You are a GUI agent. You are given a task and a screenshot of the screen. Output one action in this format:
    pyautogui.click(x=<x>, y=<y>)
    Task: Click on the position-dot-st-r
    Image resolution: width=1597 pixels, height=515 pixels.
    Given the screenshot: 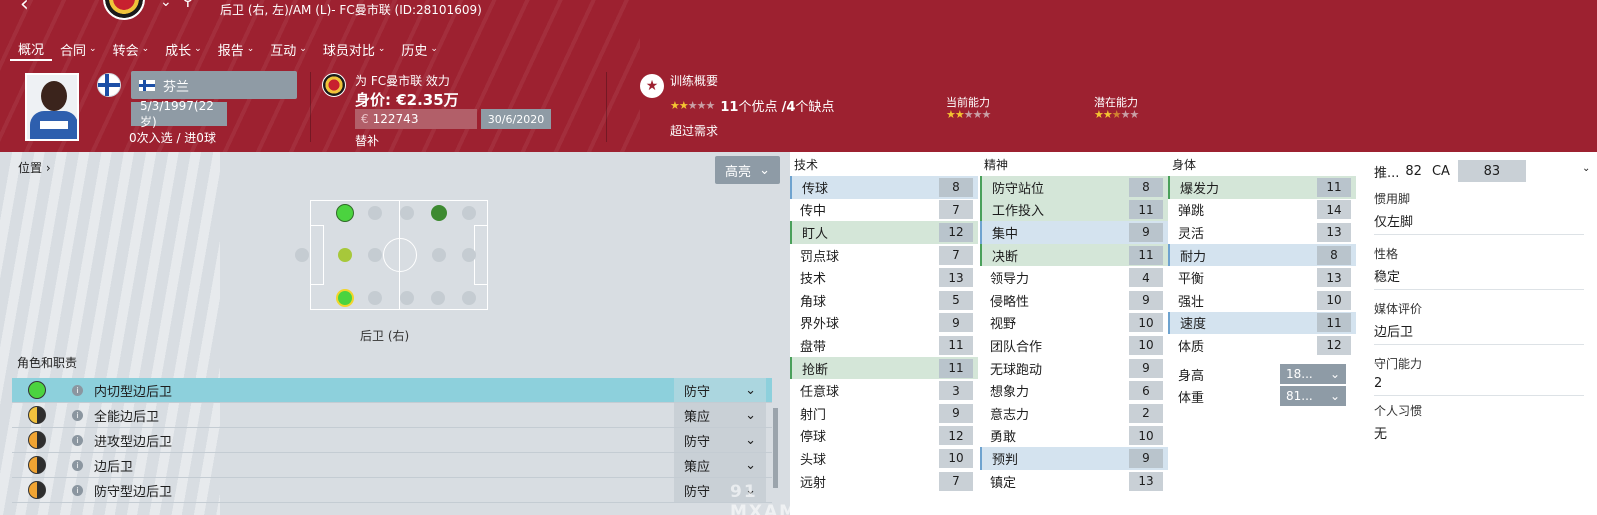 What is the action you would take?
    pyautogui.click(x=469, y=298)
    